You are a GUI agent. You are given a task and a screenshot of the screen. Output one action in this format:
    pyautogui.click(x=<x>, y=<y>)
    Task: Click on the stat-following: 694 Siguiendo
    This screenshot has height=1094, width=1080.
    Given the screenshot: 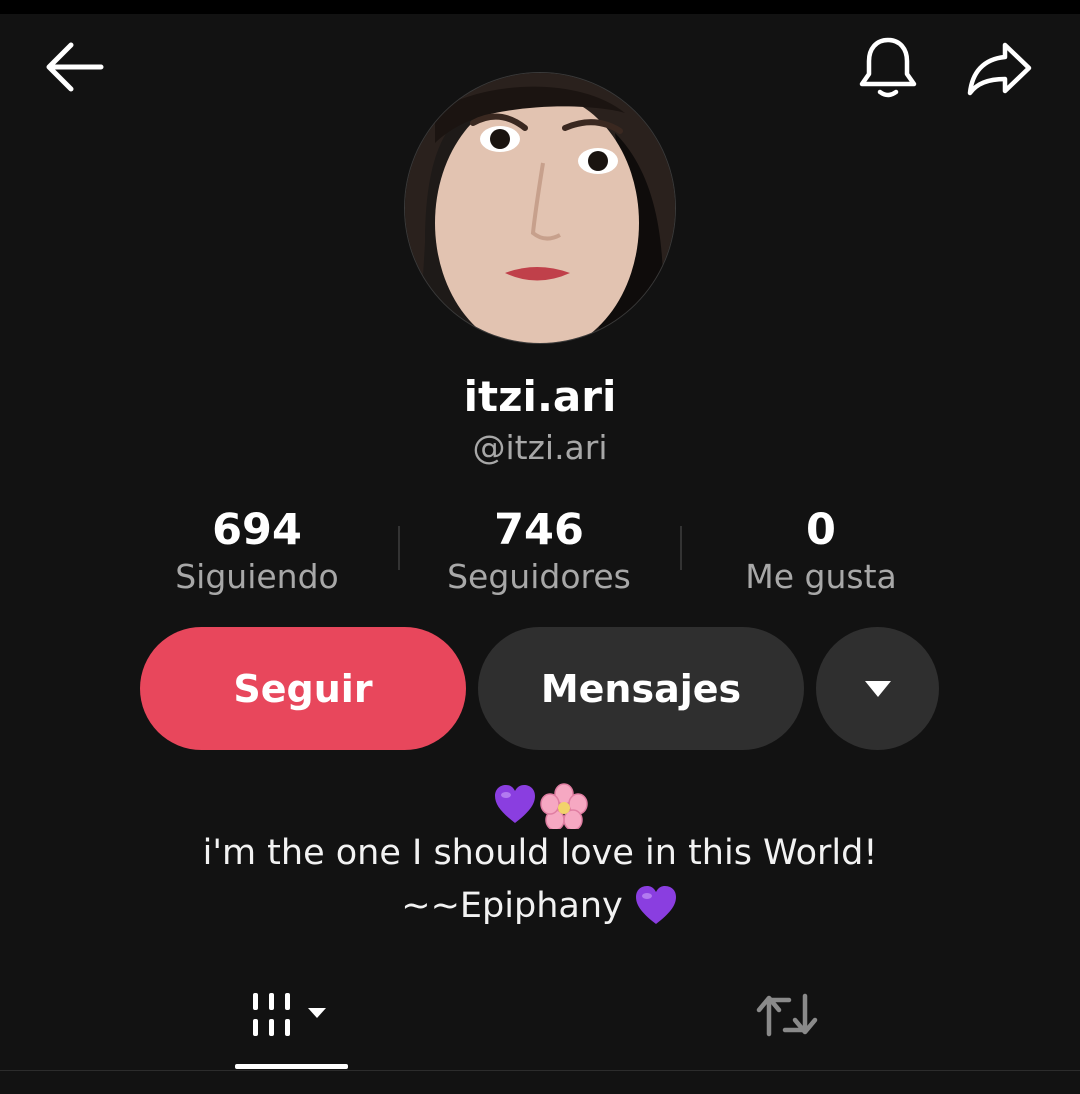 What is the action you would take?
    pyautogui.click(x=257, y=553)
    